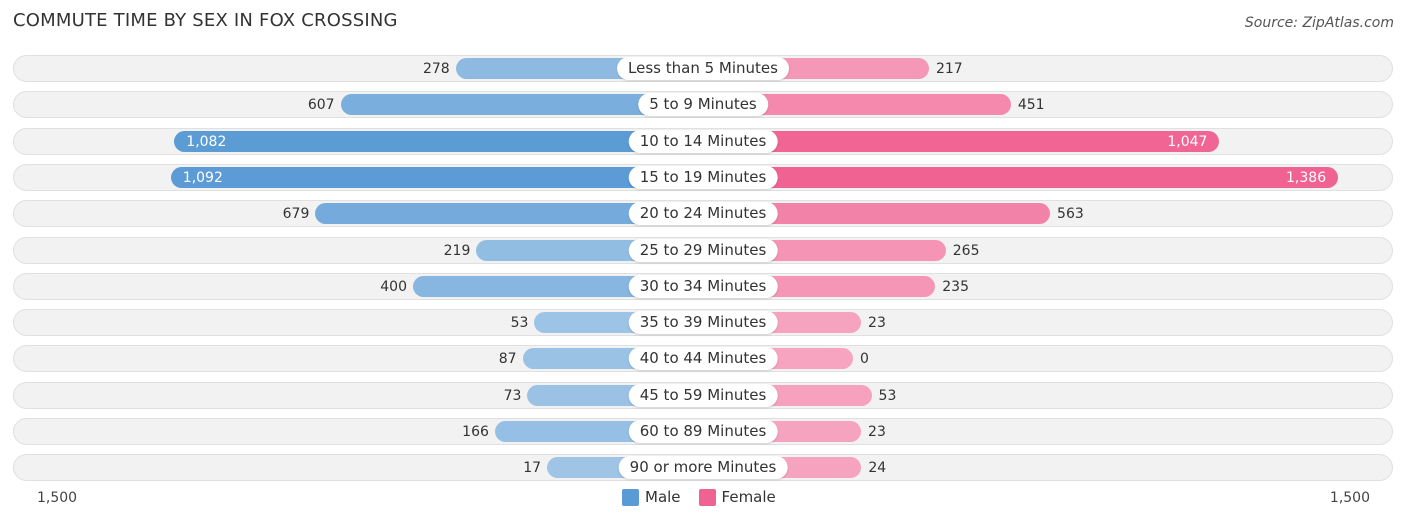 This screenshot has height=523, width=1406. Describe the element at coordinates (202, 177) in the screenshot. I see `value-label-male: 1,092` at that location.